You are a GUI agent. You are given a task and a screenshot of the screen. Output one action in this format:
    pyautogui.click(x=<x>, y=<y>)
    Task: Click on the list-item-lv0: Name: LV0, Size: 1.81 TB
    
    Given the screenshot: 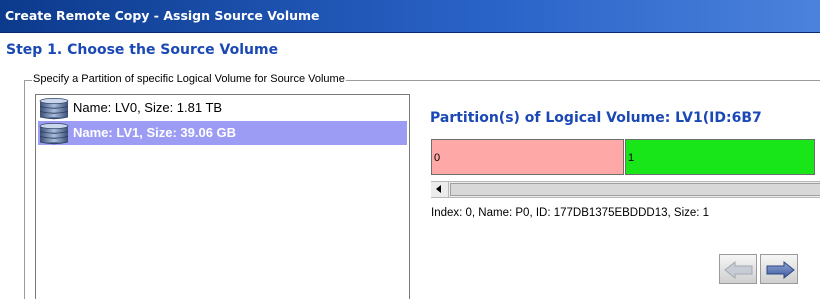 What is the action you would take?
    pyautogui.click(x=222, y=108)
    